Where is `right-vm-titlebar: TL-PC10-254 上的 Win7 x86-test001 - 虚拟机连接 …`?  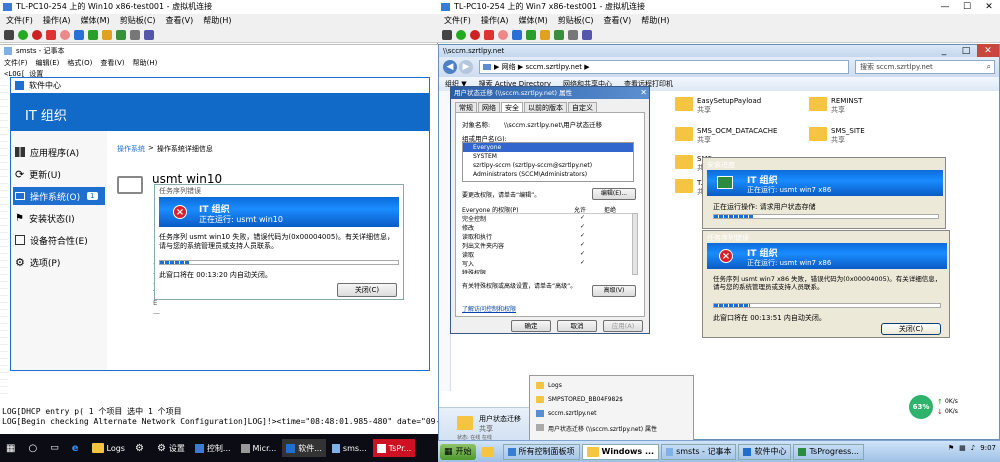 right-vm-titlebar: TL-PC10-254 上的 Win7 x86-test001 - 虚拟机连接 … is located at coordinates (719, 7).